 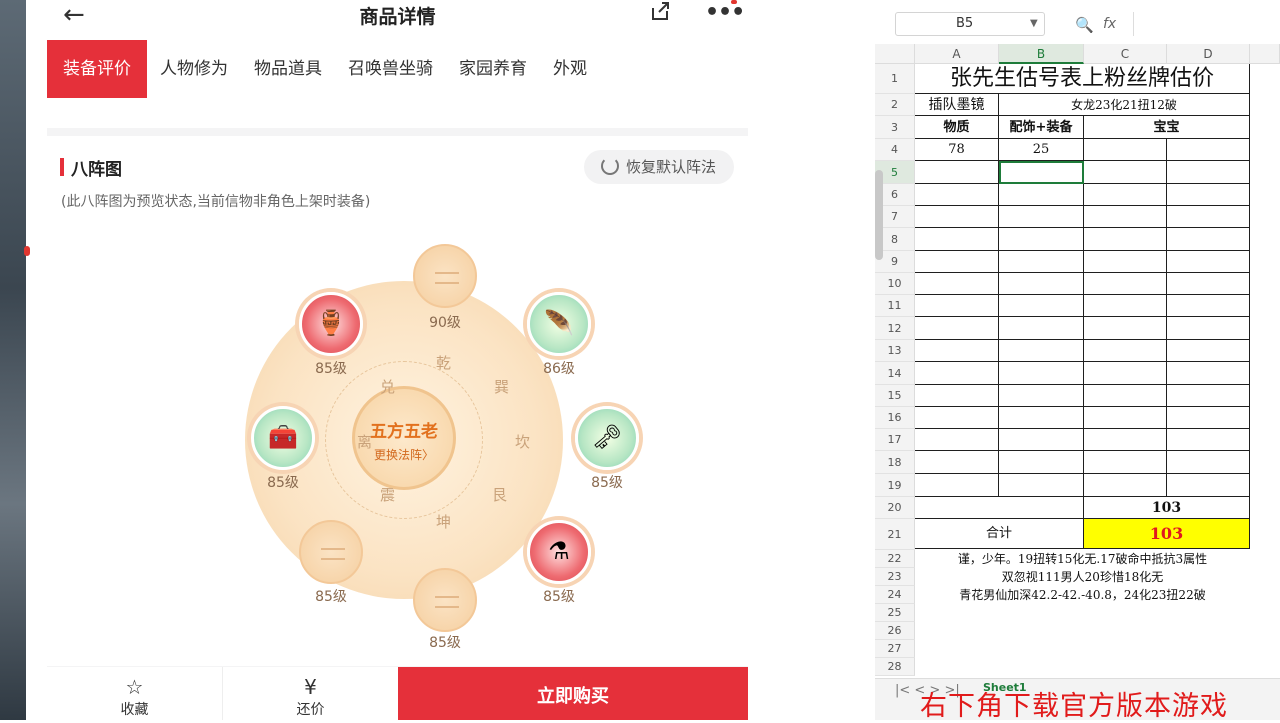 I want to click on row-header: 26, so click(x=895, y=631).